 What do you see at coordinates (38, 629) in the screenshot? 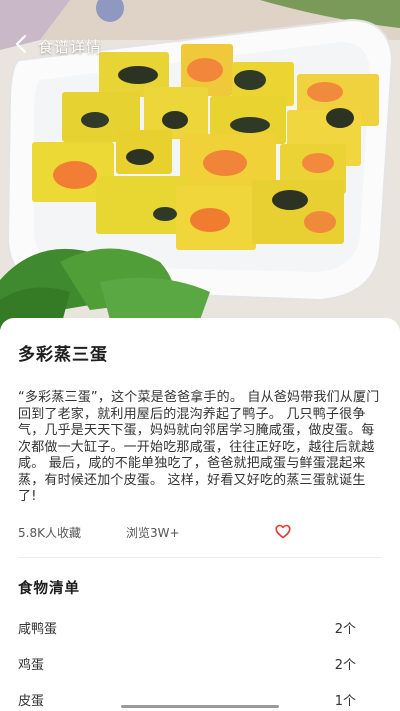
I see `ingredient-name: 咸鸭蛋` at bounding box center [38, 629].